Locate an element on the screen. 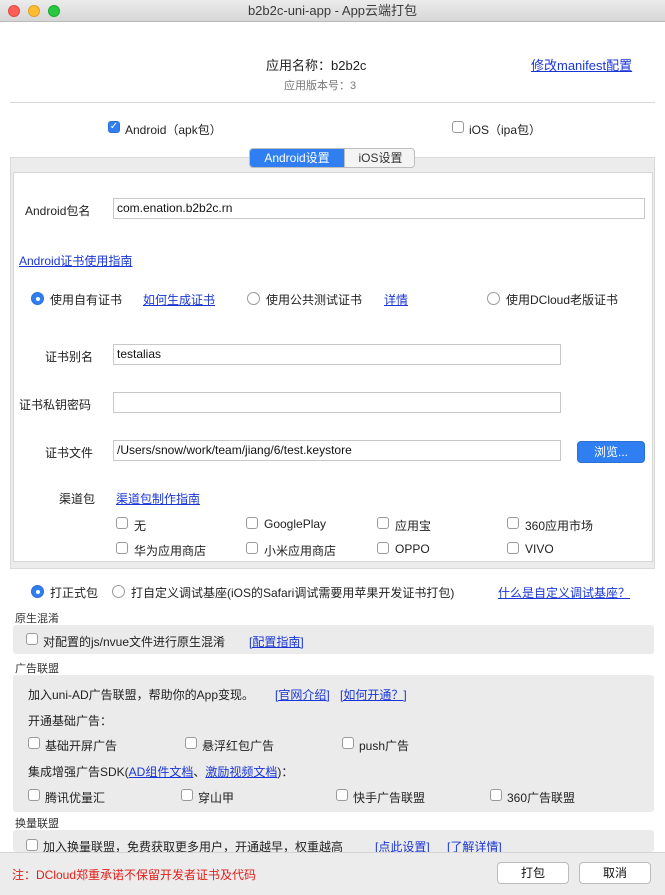  cert-alias-label: 证书别名 is located at coordinates (69, 357).